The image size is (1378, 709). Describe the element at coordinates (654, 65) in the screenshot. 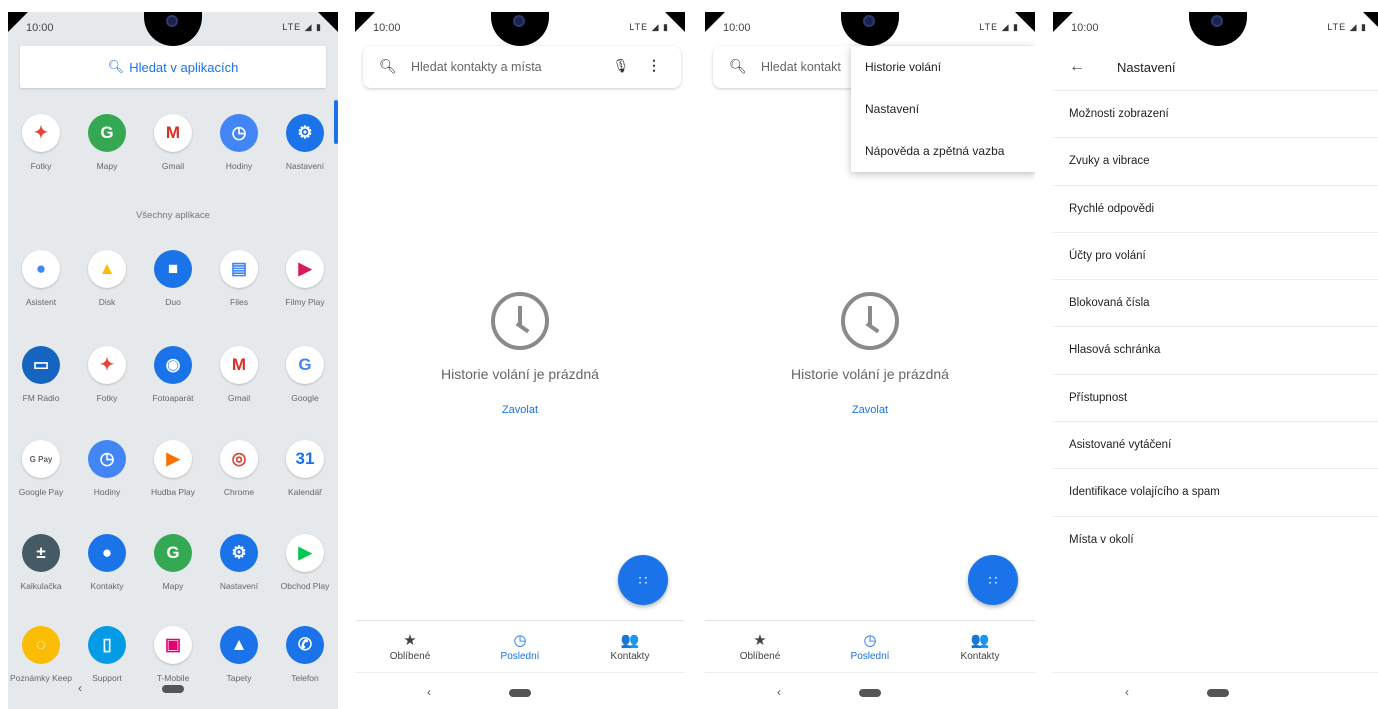

I see `more-options-icon: ⋮` at that location.